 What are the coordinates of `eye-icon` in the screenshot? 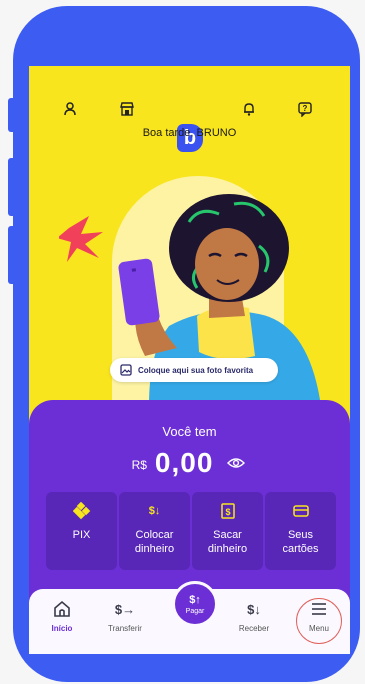 It's located at (236, 463).